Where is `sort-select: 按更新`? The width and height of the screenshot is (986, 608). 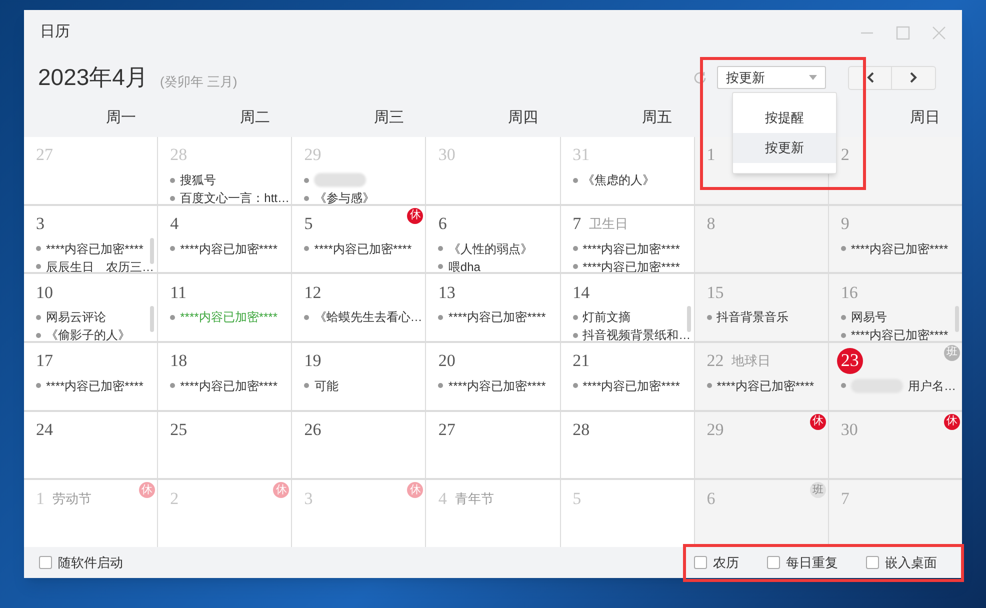
sort-select: 按更新 is located at coordinates (771, 77).